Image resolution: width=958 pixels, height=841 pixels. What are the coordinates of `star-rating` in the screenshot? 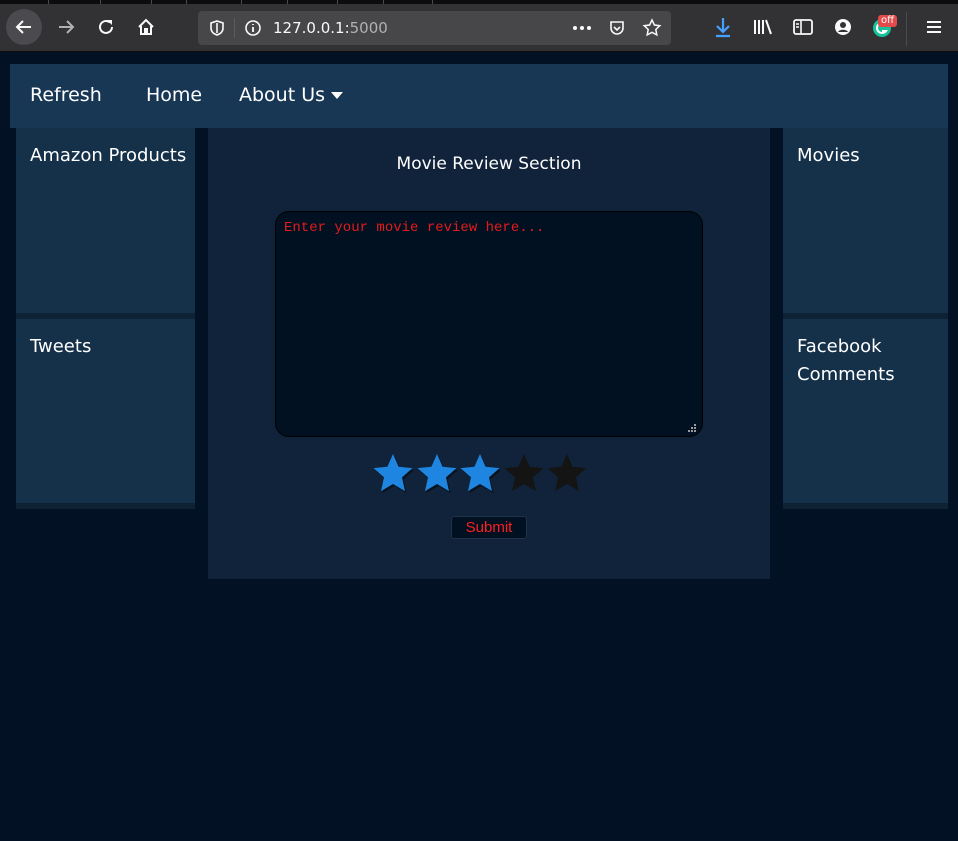 It's located at (481, 475).